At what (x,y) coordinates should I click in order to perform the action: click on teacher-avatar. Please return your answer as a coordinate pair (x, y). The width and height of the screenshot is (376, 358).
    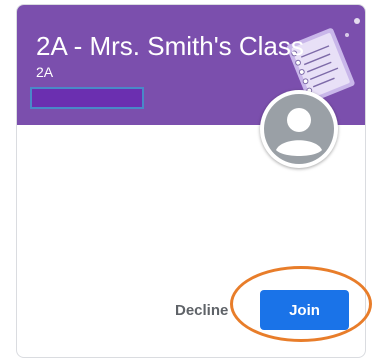
    Looking at the image, I should click on (299, 129).